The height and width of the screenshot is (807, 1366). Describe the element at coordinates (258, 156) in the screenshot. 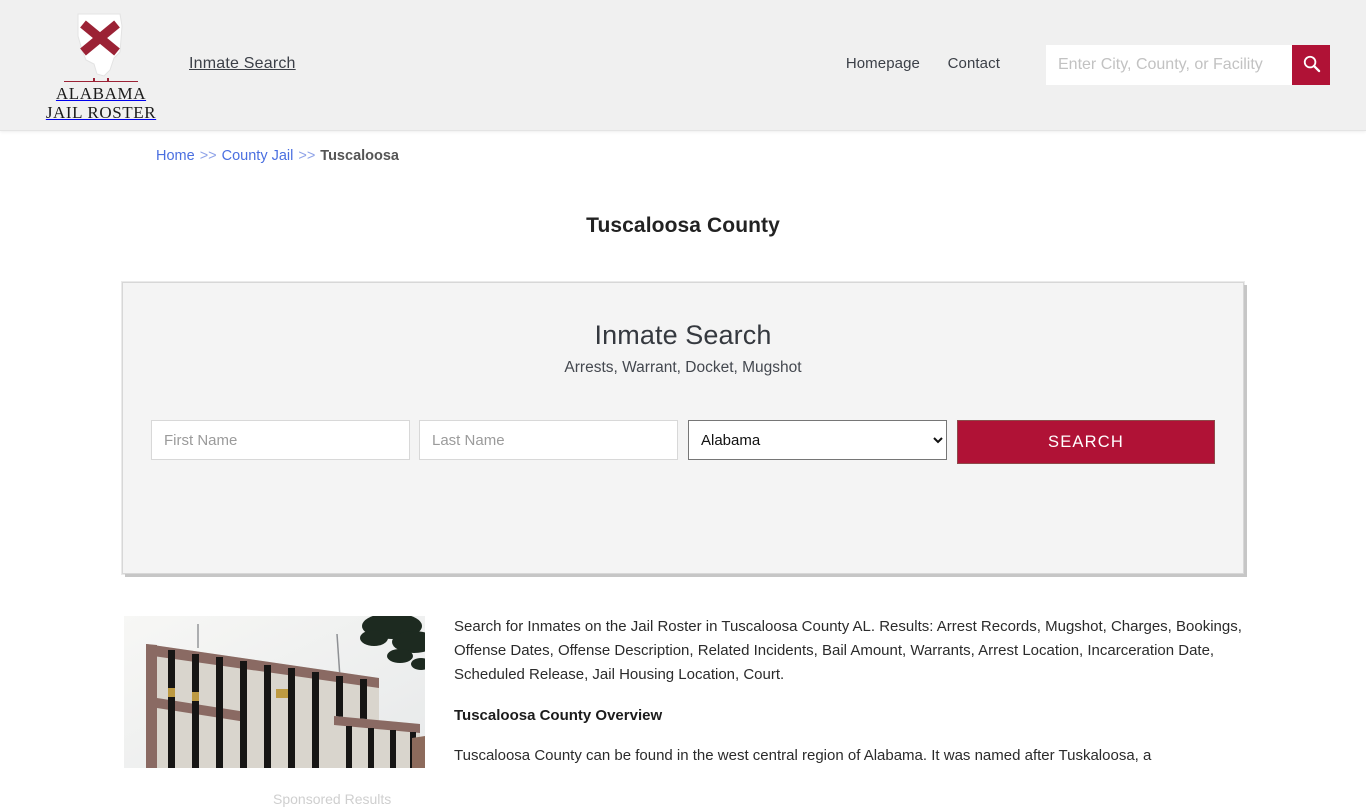

I see `breadcrumb-link-county-jail: County Jail` at that location.